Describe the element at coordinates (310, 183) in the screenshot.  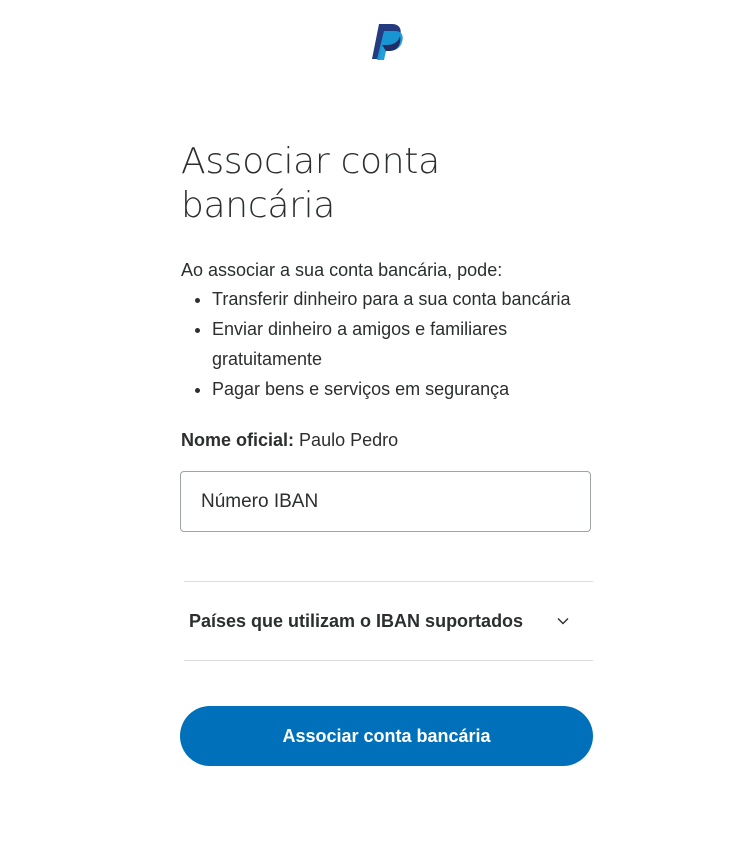
I see `page-title: Associar conta bancária` at that location.